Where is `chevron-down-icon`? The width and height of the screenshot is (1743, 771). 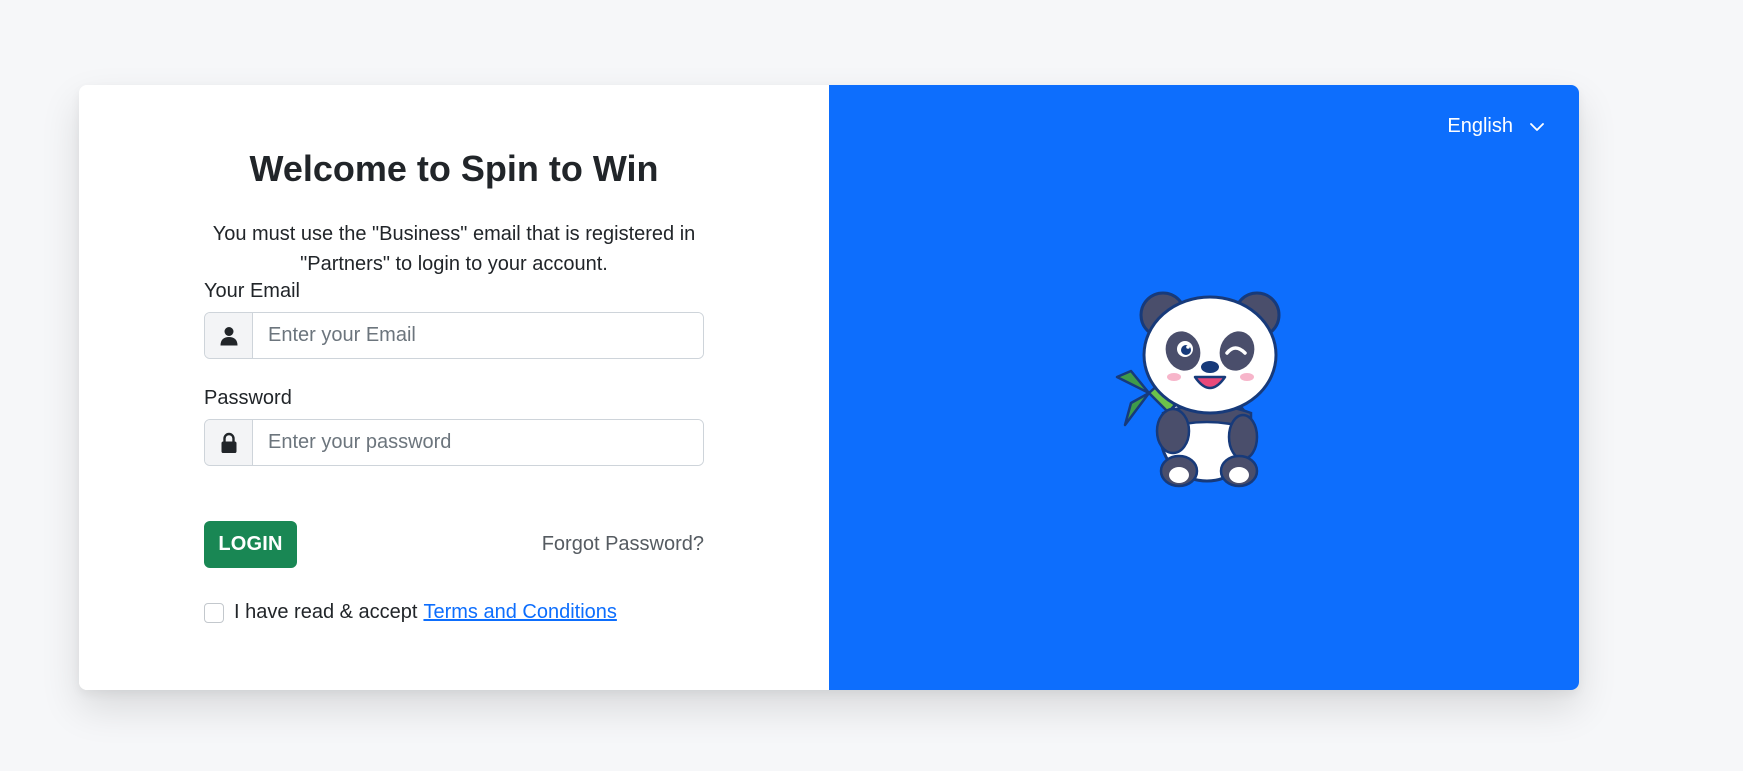 chevron-down-icon is located at coordinates (1537, 127).